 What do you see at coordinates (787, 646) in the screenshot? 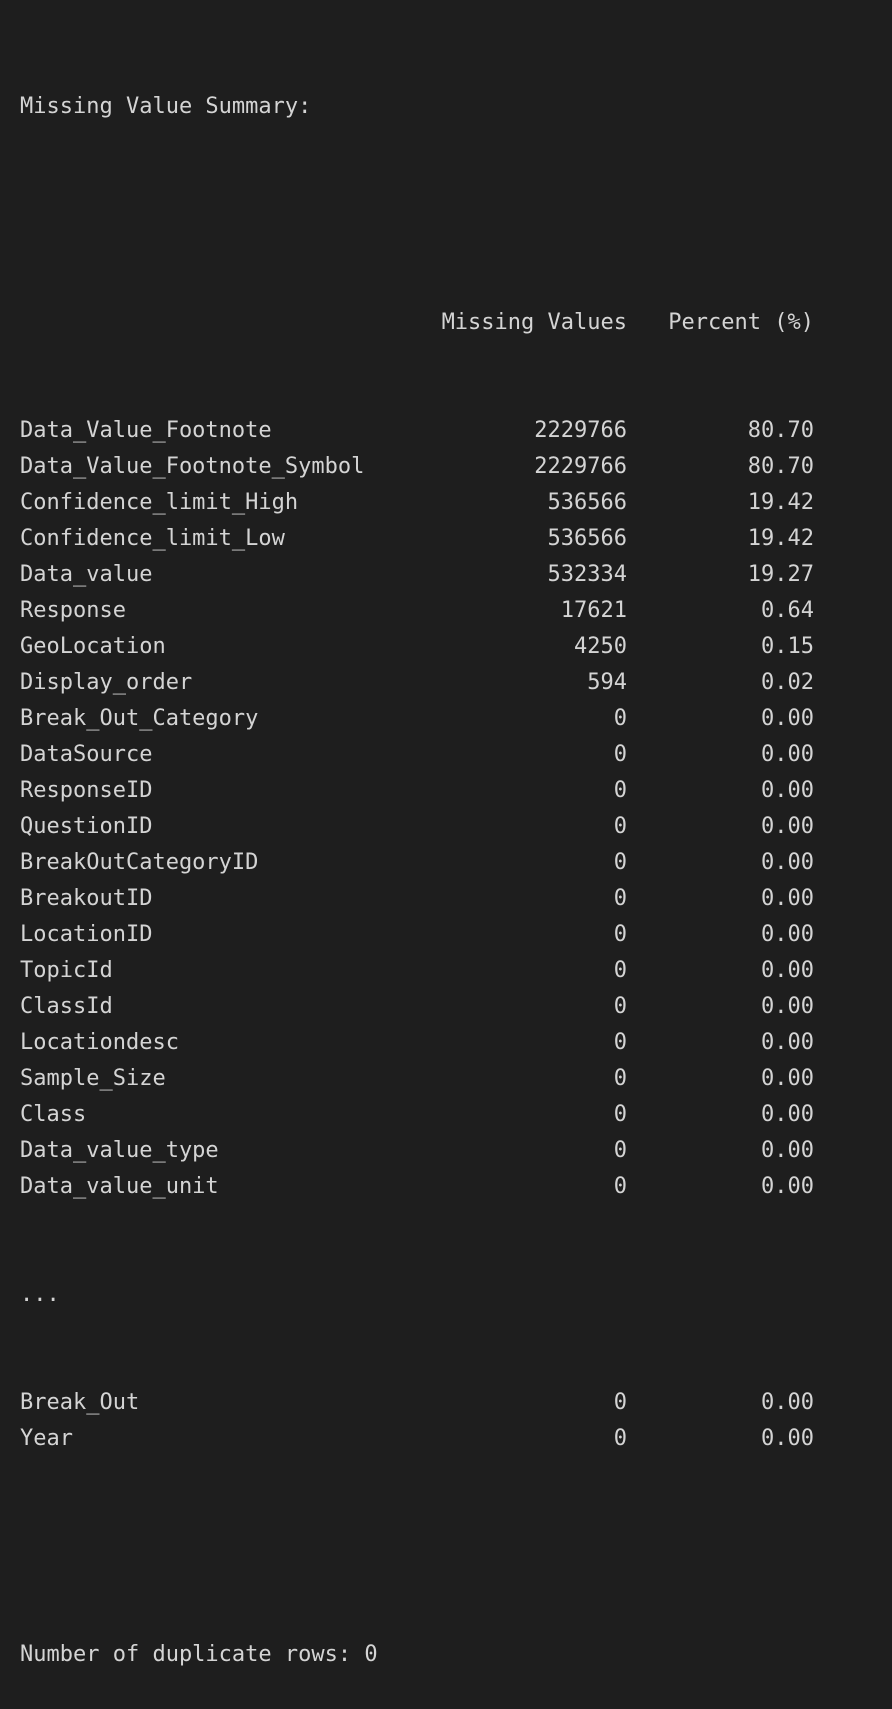
I see `row-missing-percent: 0.15` at bounding box center [787, 646].